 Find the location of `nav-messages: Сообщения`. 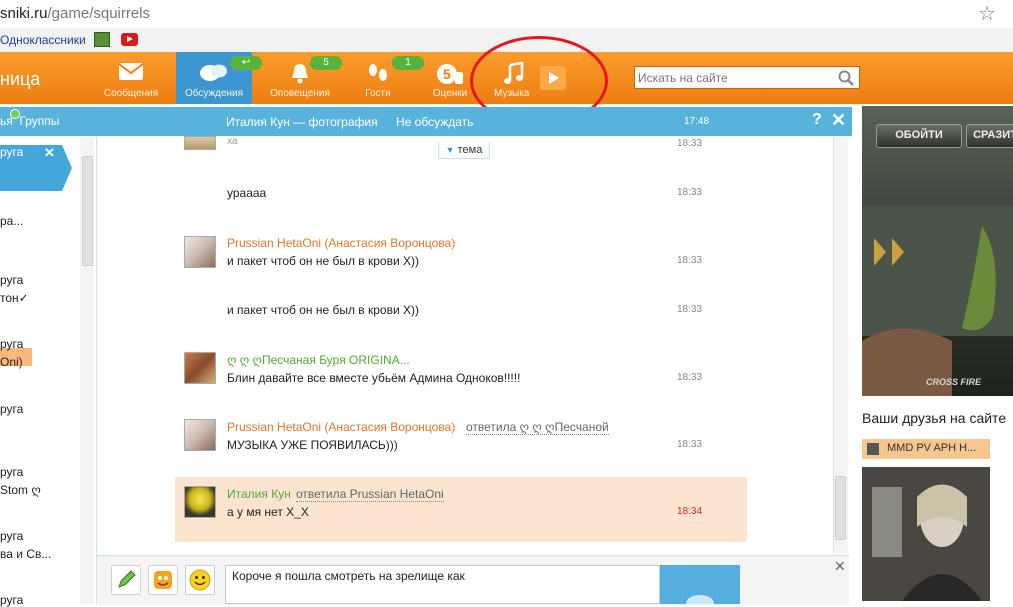

nav-messages: Сообщения is located at coordinates (131, 78).